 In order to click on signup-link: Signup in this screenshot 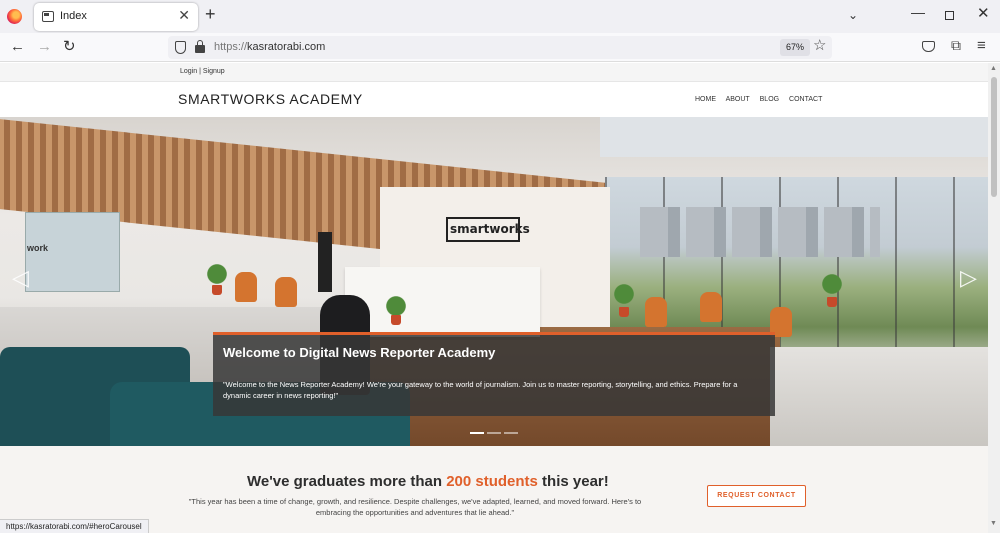, I will do `click(214, 71)`.